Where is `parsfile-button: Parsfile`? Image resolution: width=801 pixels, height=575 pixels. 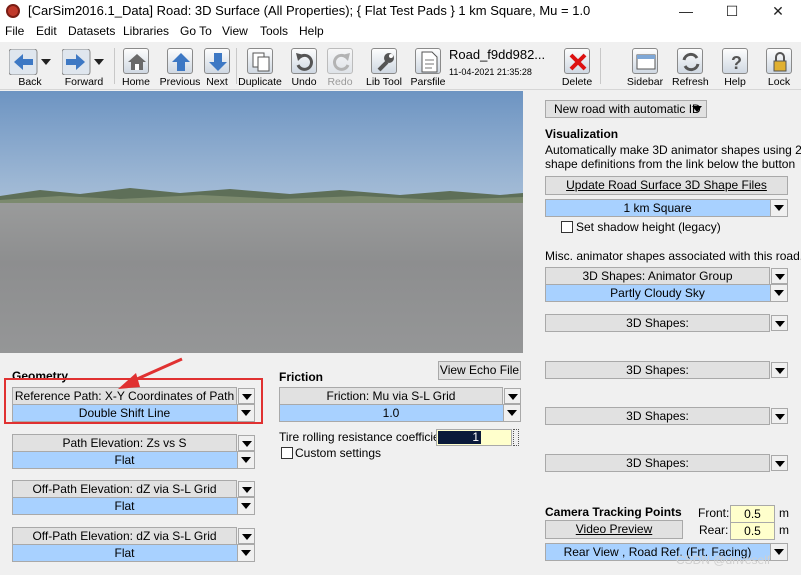 parsfile-button: Parsfile is located at coordinates (428, 66).